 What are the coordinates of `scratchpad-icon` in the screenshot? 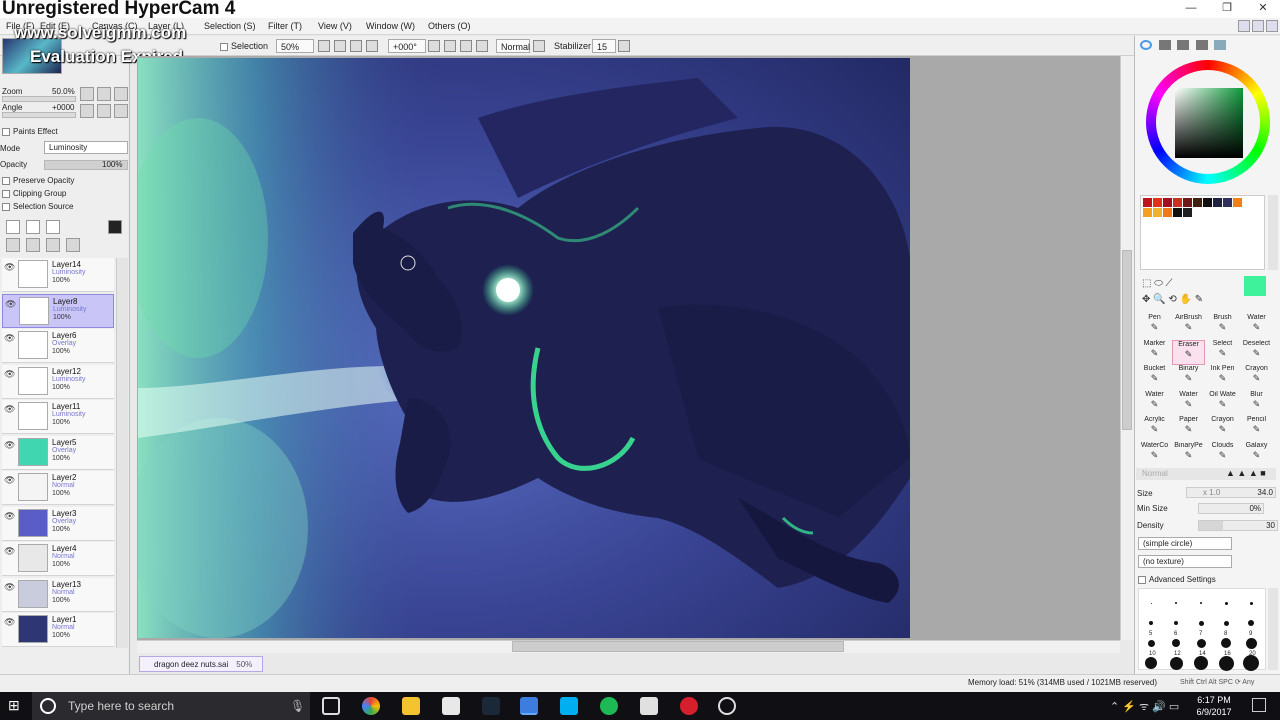 It's located at (1220, 45).